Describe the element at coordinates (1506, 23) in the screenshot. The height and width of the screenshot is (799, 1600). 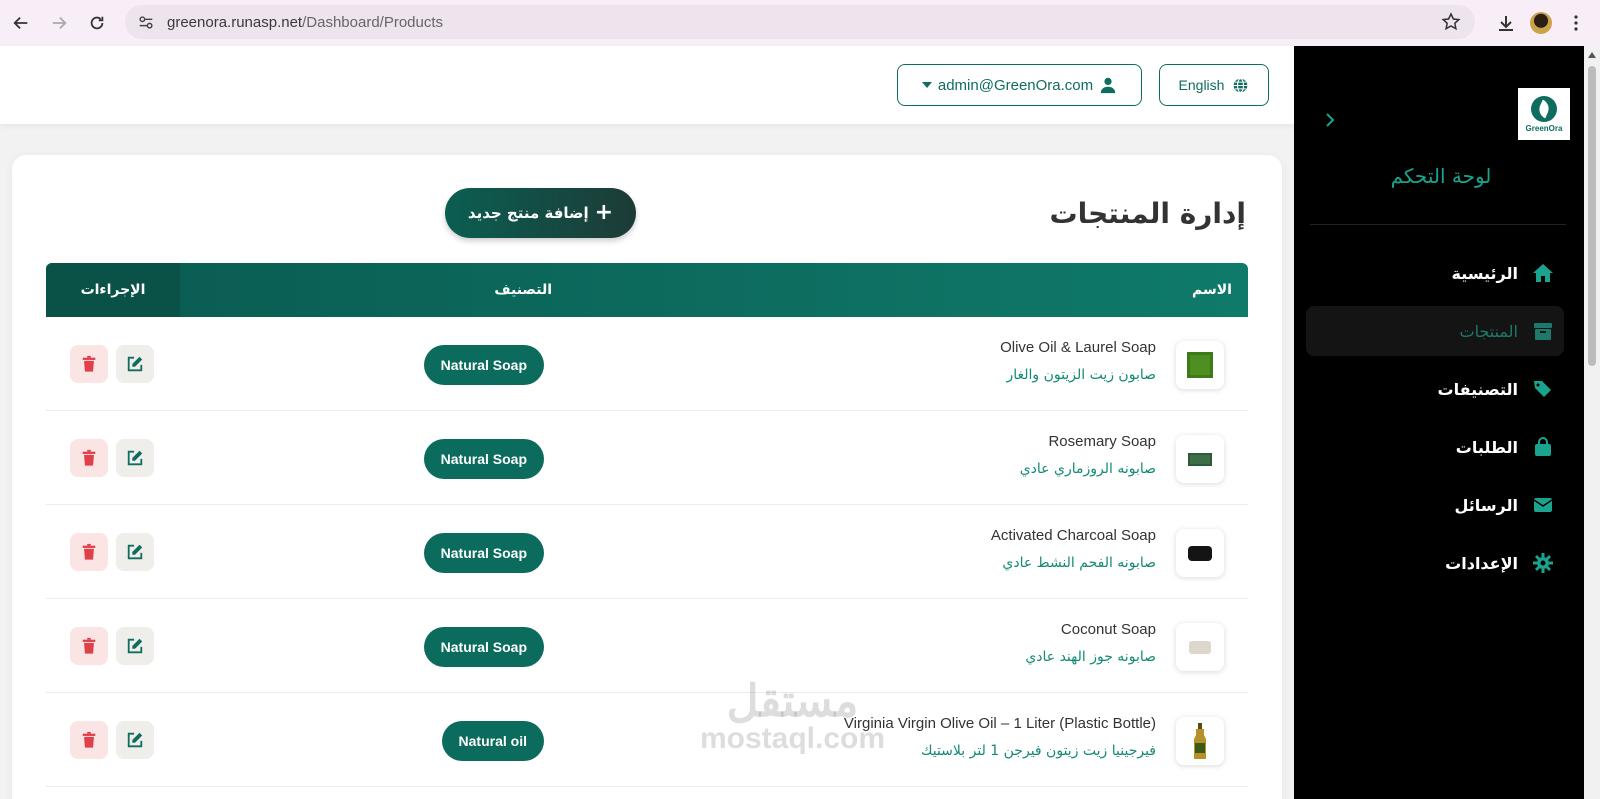
I see `download-icon` at that location.